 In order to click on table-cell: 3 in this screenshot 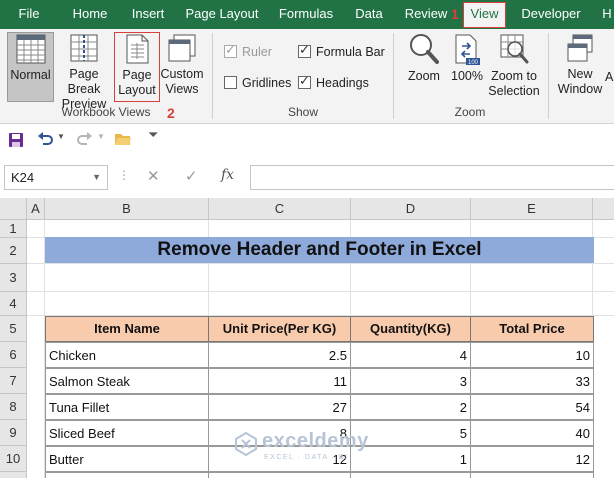, I will do `click(410, 381)`.